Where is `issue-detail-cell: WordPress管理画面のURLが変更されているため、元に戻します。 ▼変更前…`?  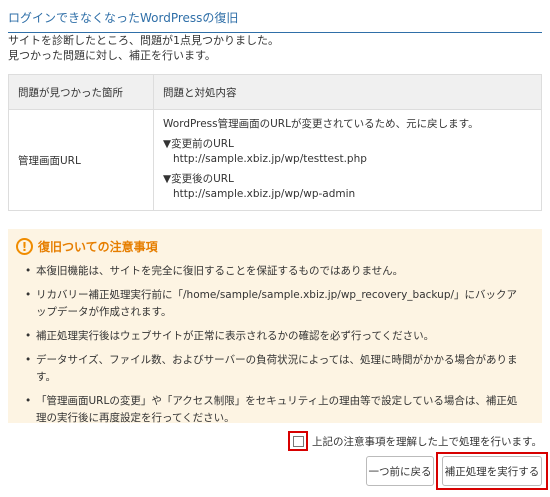 issue-detail-cell: WordPress管理画面のURLが変更されているため、元に戻します。 ▼変更前… is located at coordinates (347, 160).